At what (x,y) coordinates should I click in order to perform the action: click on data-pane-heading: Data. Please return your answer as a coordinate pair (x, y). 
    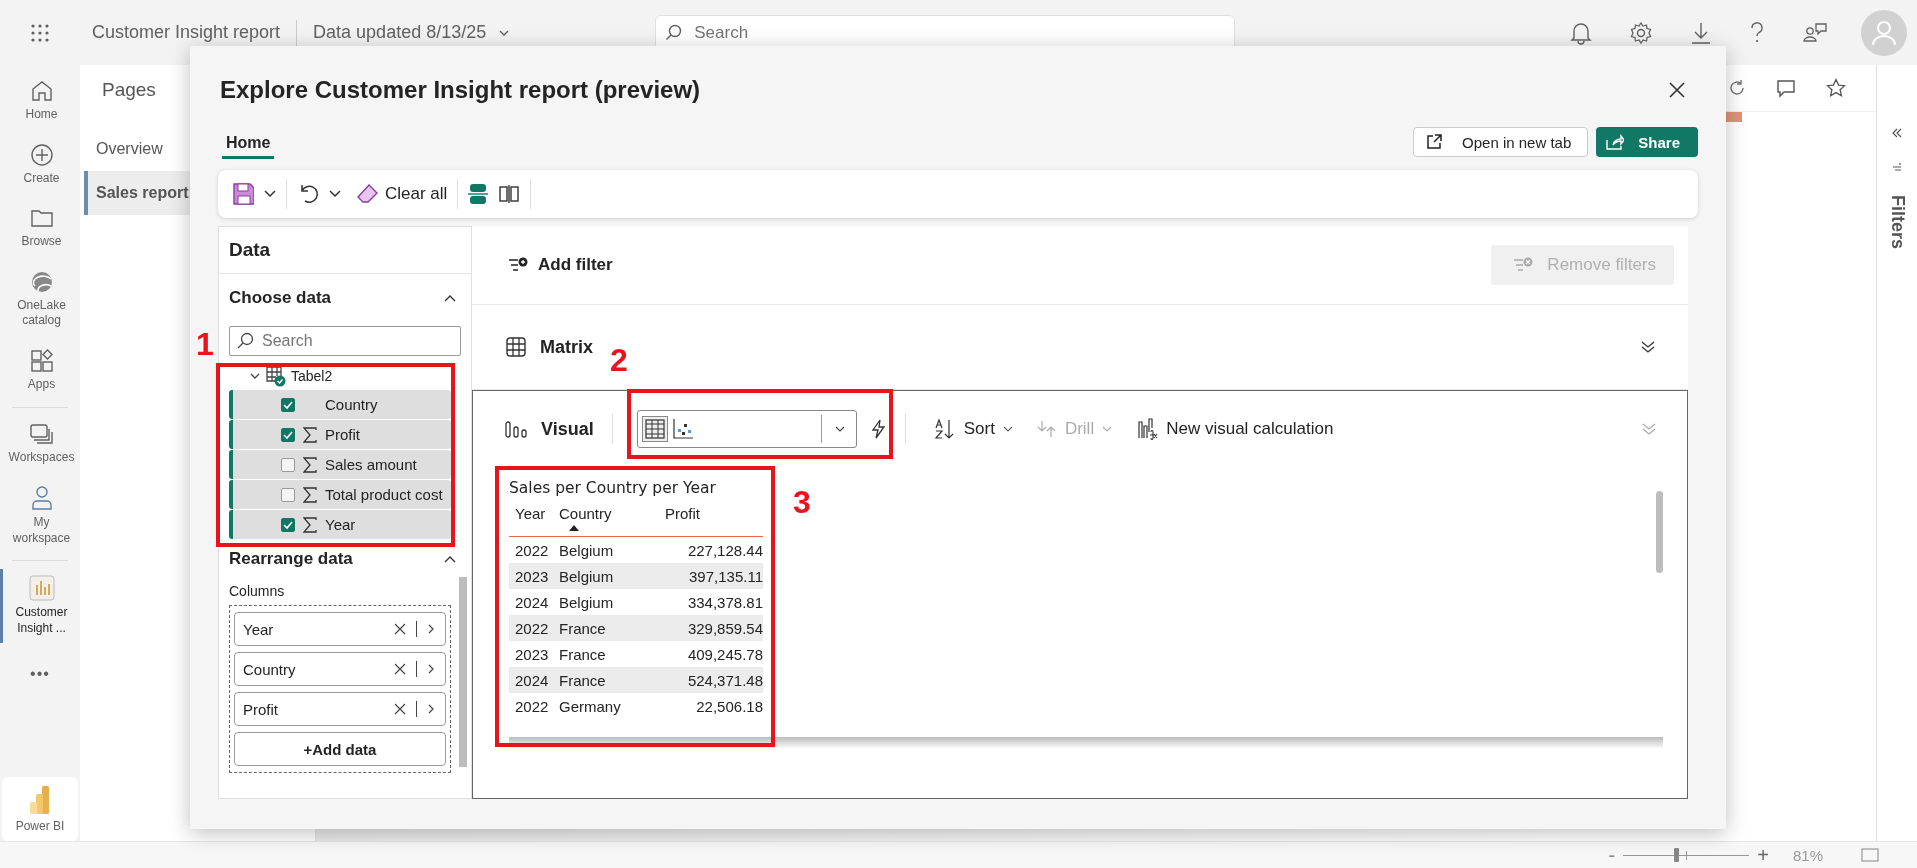
    Looking at the image, I should click on (345, 250).